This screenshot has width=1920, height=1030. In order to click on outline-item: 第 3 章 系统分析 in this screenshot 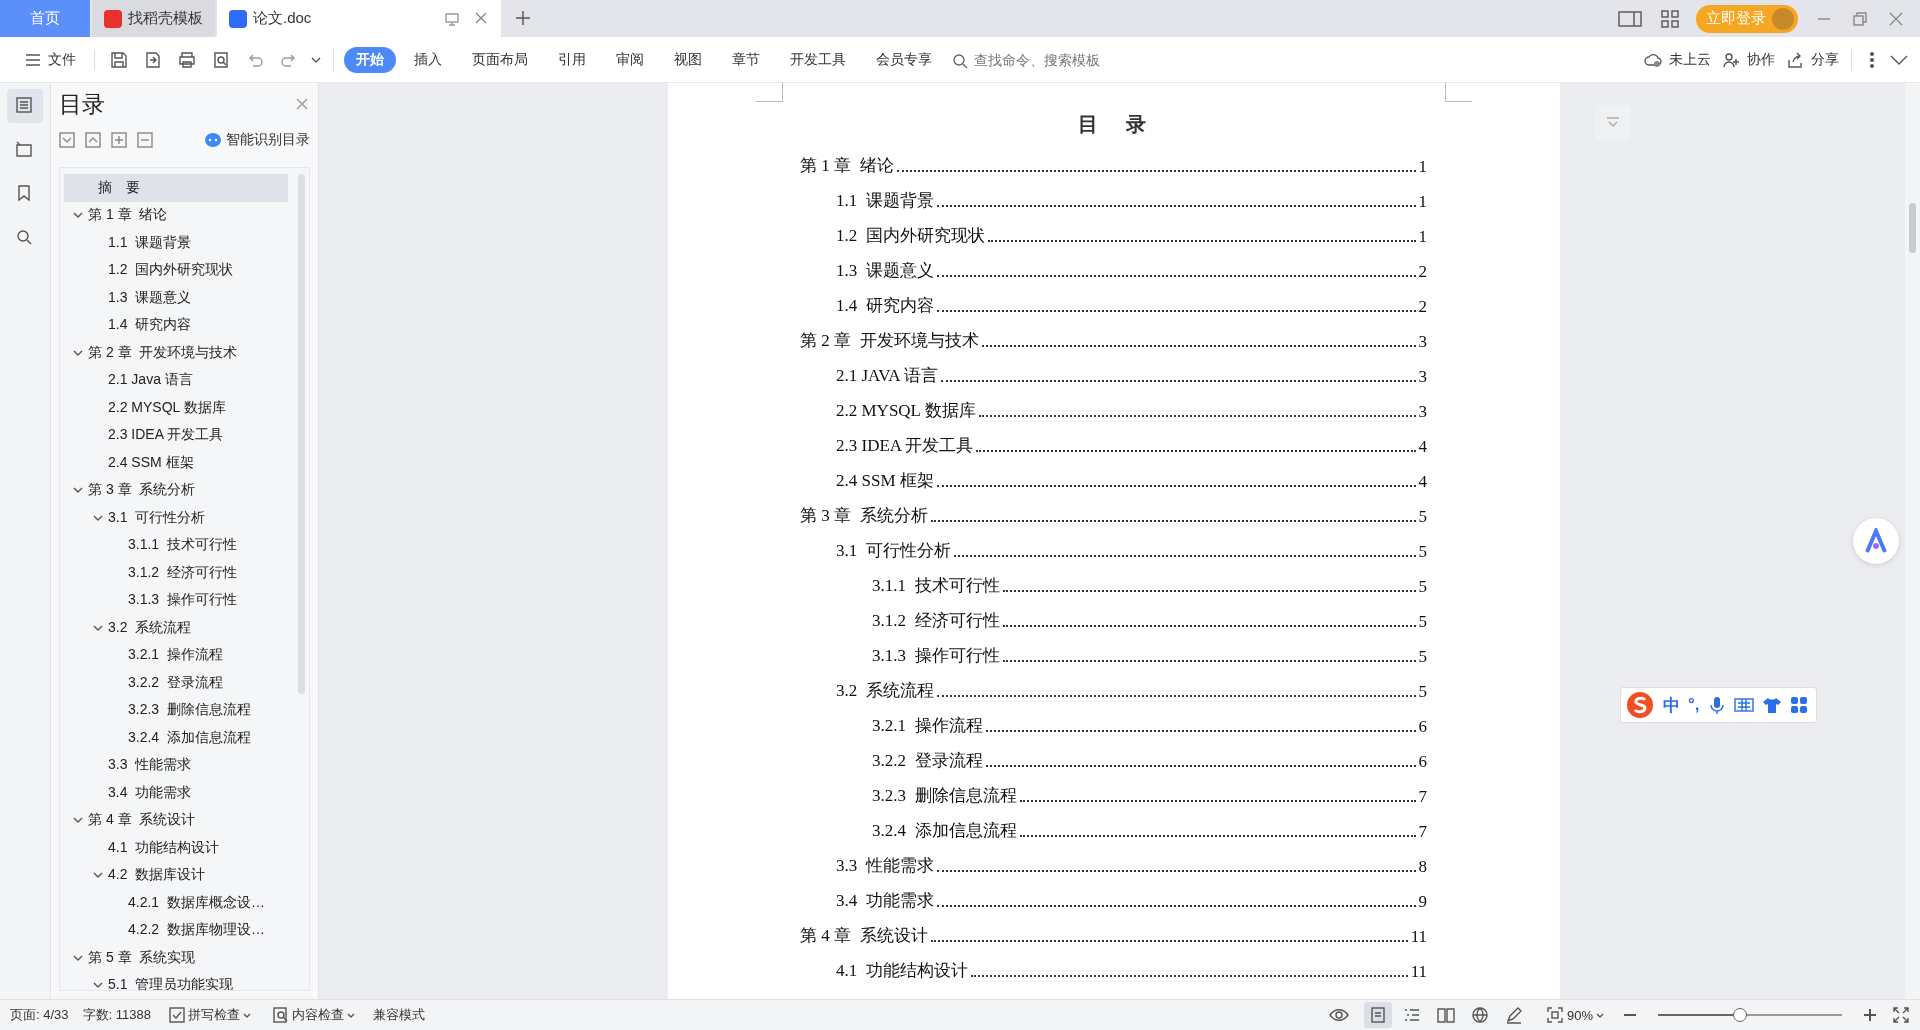, I will do `click(176, 490)`.